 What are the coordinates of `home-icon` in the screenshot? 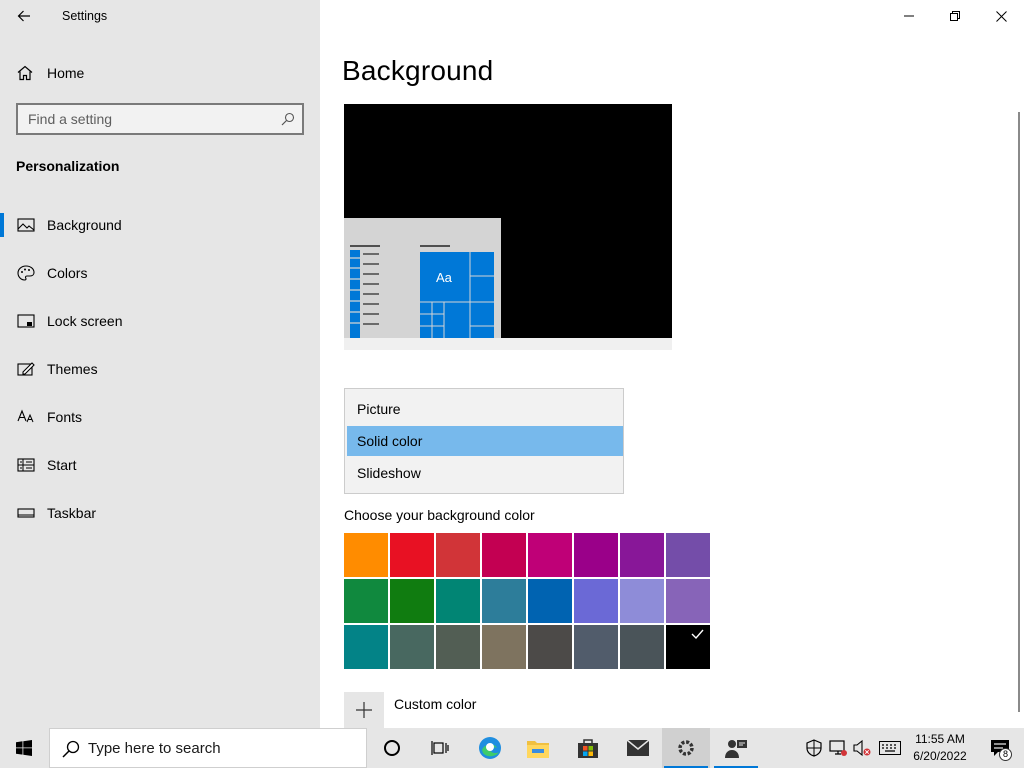 It's located at (25, 73).